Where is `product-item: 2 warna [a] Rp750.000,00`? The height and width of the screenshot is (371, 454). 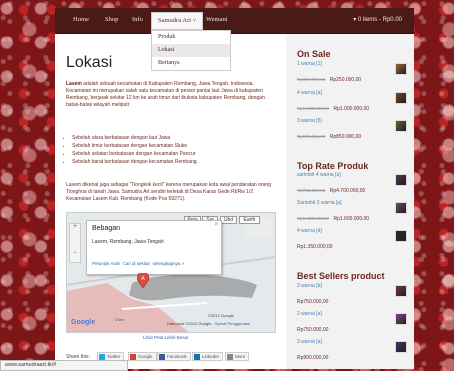 product-item: 2 warna [a] Rp750.000,00 is located at coordinates (352, 322).